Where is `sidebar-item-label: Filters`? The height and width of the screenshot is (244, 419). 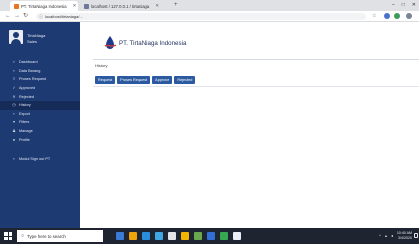
sidebar-item-label: Filters is located at coordinates (24, 122).